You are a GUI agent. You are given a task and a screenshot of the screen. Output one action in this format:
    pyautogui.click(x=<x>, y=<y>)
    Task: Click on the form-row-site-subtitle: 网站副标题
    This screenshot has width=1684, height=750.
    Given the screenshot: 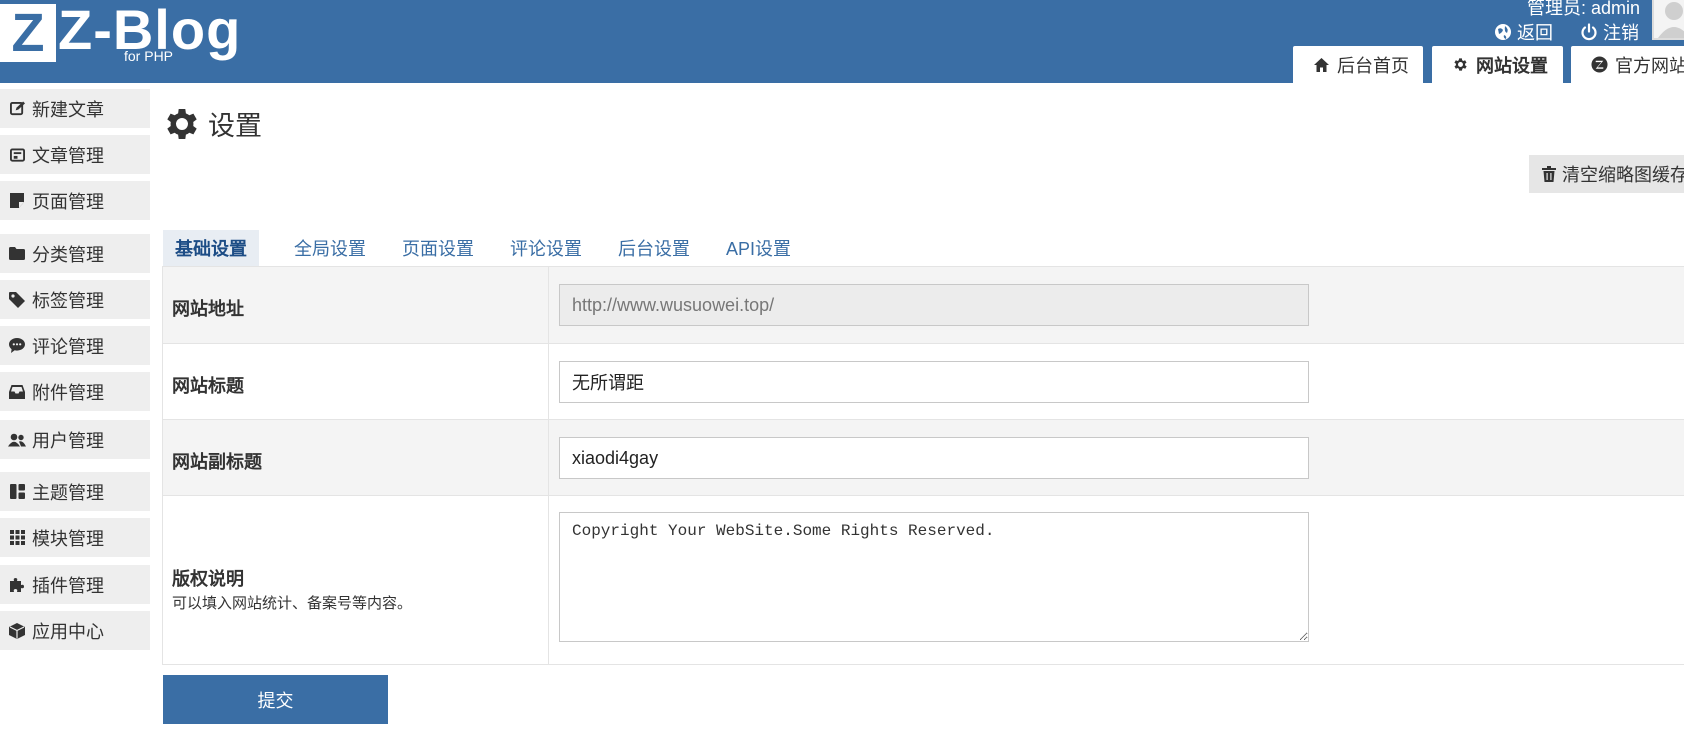 What is the action you would take?
    pyautogui.click(x=923, y=458)
    